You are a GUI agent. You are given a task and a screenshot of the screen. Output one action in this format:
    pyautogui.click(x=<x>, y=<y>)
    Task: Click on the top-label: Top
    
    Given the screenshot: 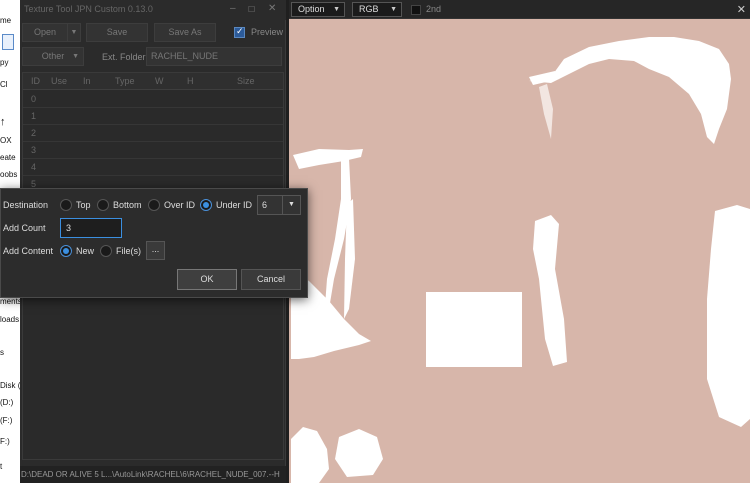 What is the action you would take?
    pyautogui.click(x=83, y=205)
    